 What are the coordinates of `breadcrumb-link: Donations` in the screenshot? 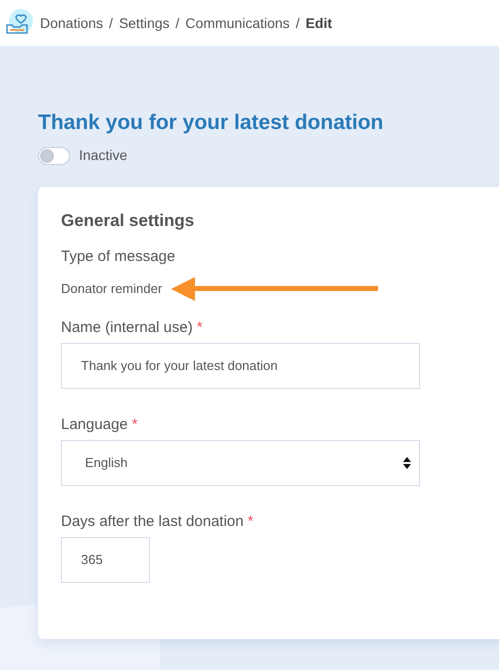 It's located at (72, 23).